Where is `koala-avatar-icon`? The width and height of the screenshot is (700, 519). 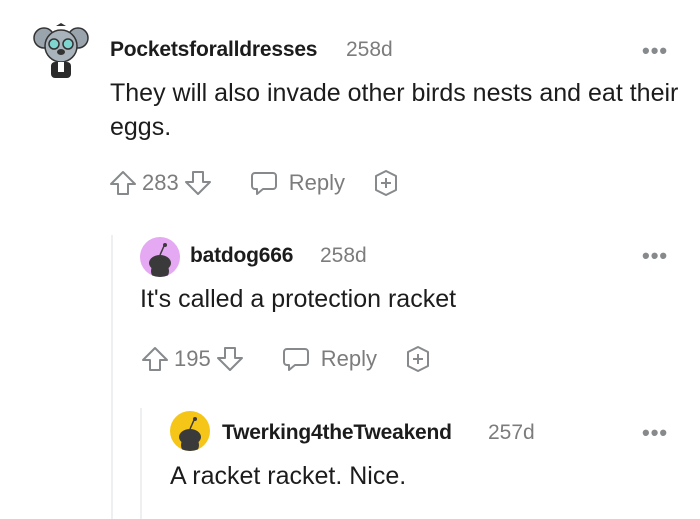 koala-avatar-icon is located at coordinates (61, 51).